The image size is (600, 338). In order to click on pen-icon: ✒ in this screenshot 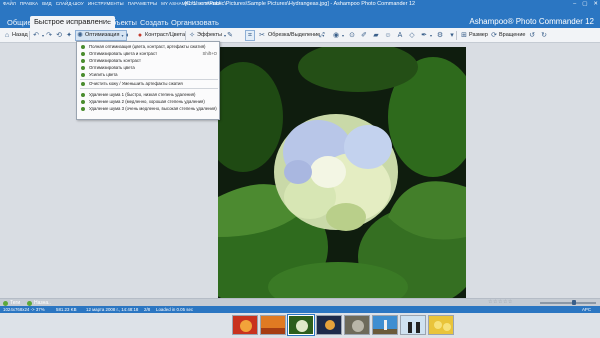, I will do `click(424, 35)`.